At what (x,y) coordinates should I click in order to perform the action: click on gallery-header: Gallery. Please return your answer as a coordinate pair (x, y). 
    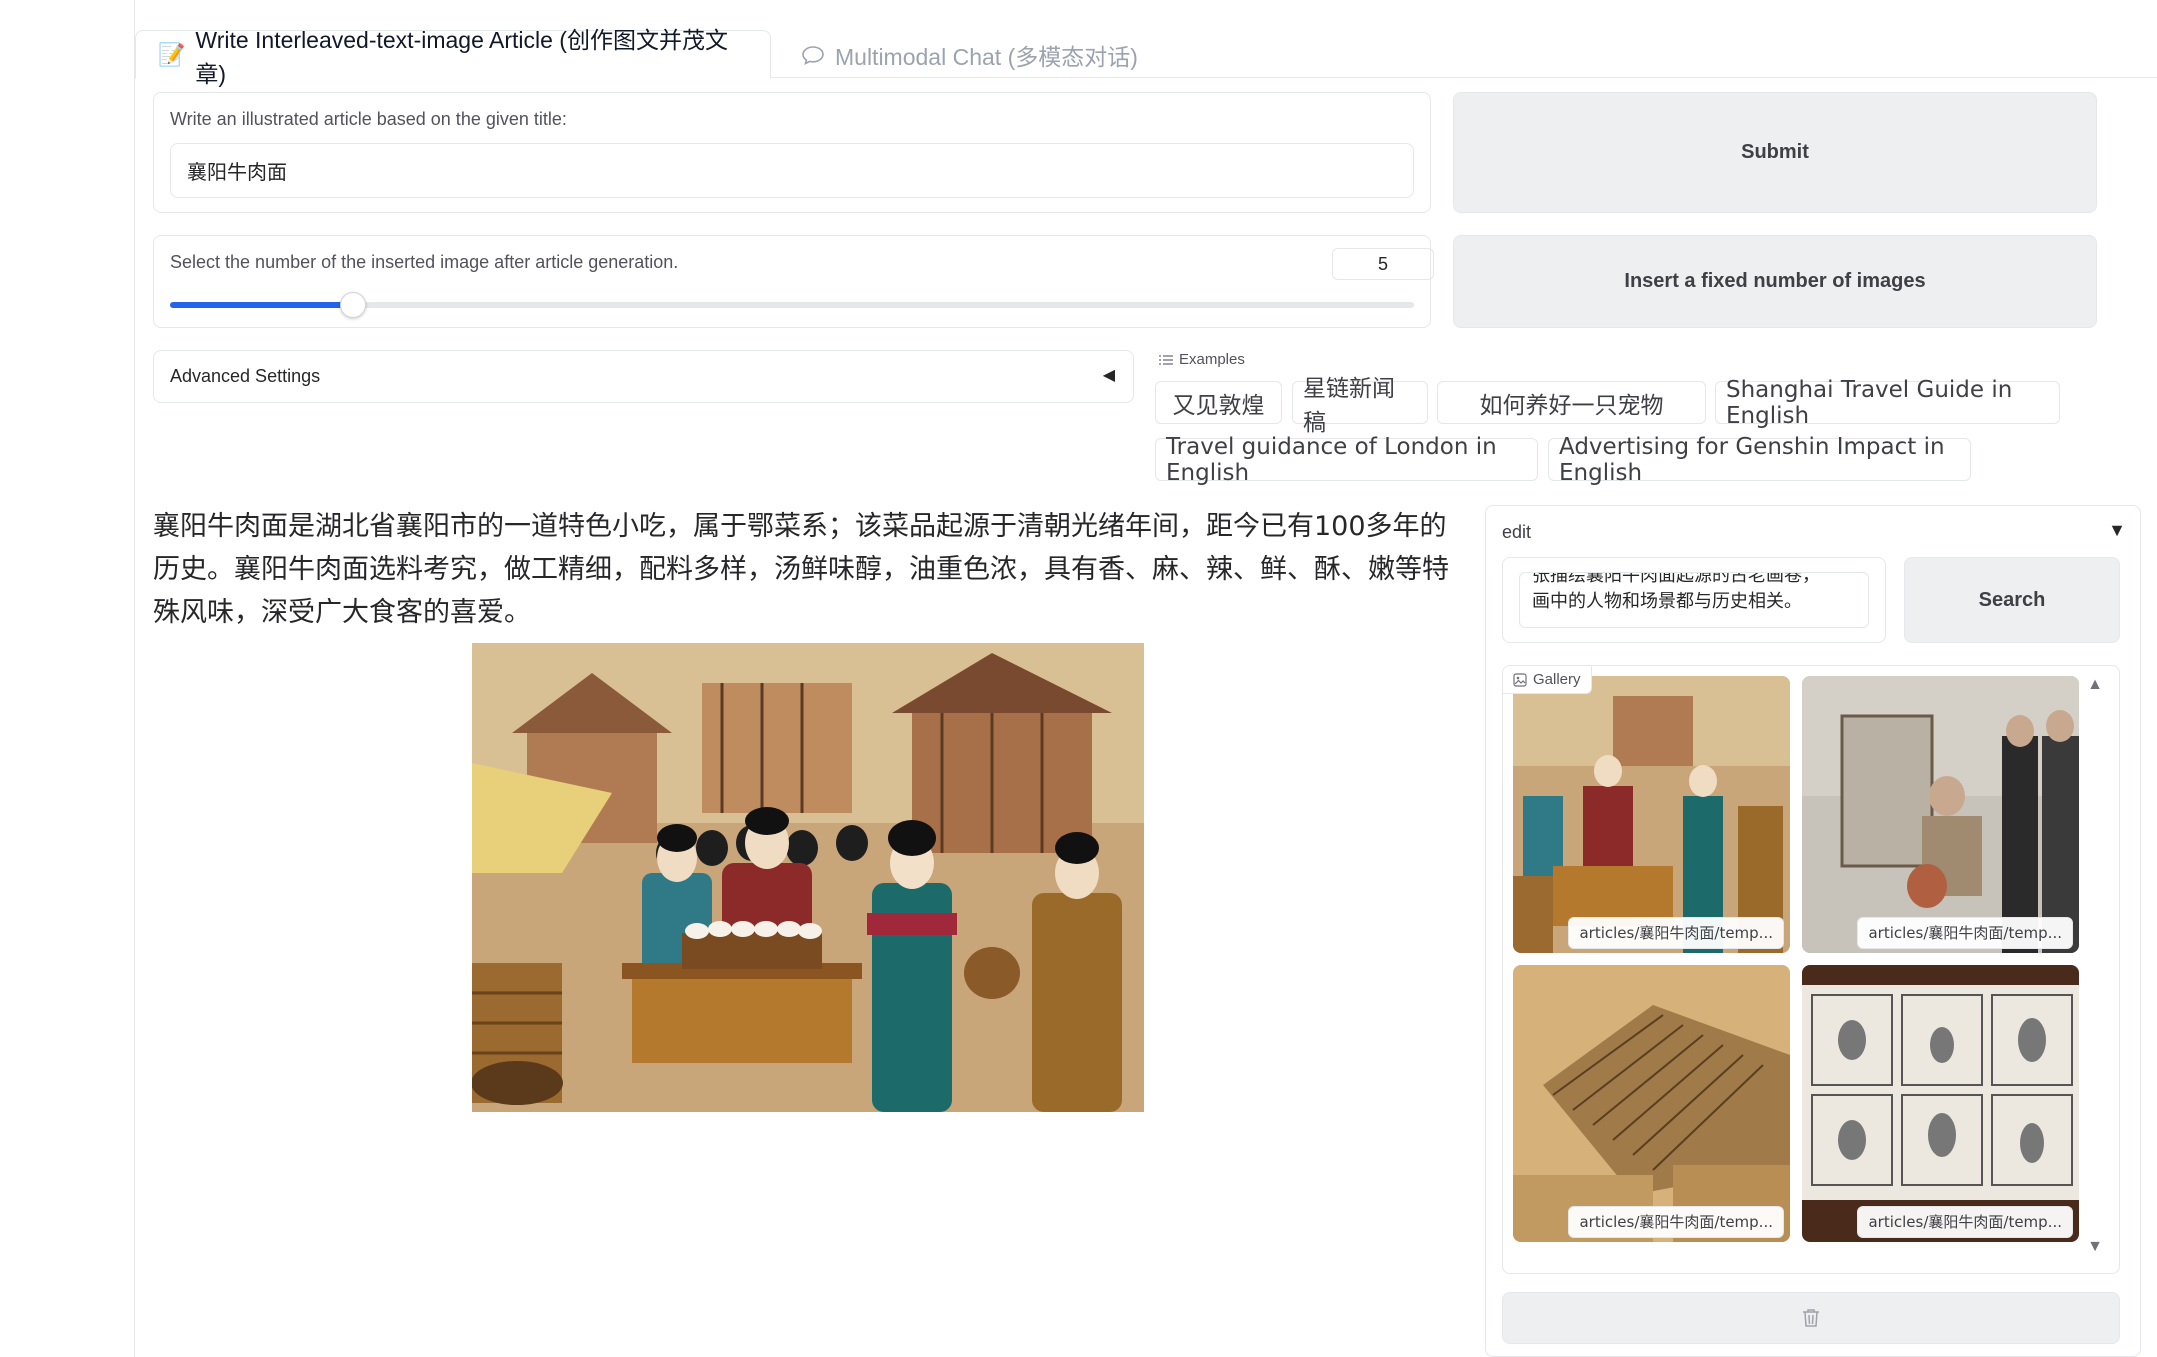
    Looking at the image, I should click on (1547, 680).